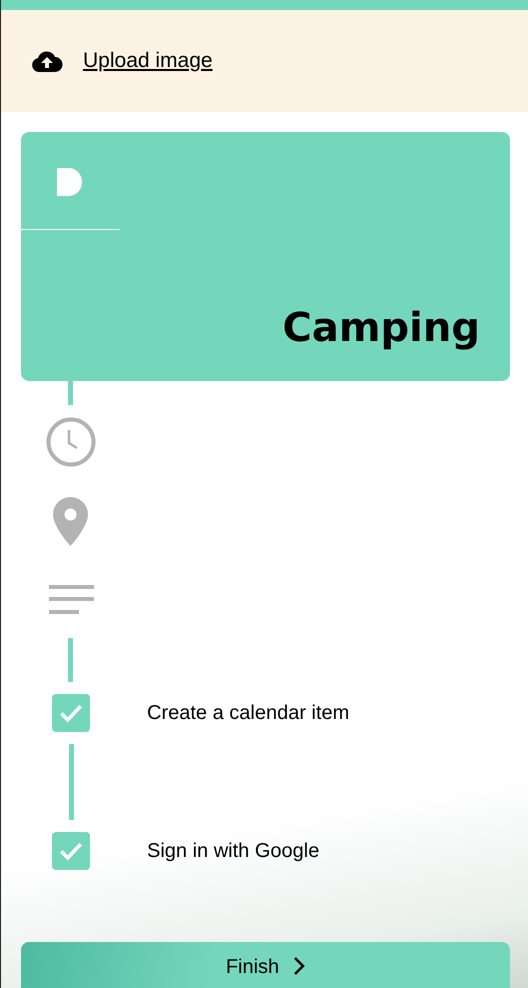  Describe the element at coordinates (233, 851) in the screenshot. I see `task-label: Sign in with Google` at that location.